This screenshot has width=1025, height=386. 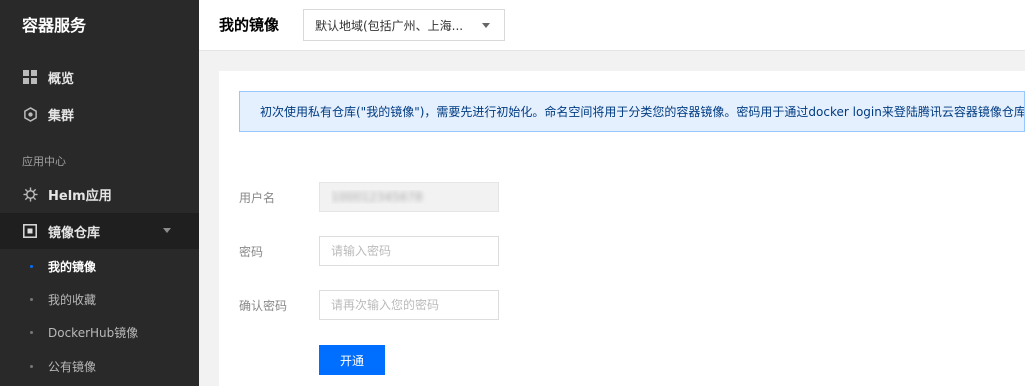 I want to click on brand-title: 容器服务, so click(x=54, y=25).